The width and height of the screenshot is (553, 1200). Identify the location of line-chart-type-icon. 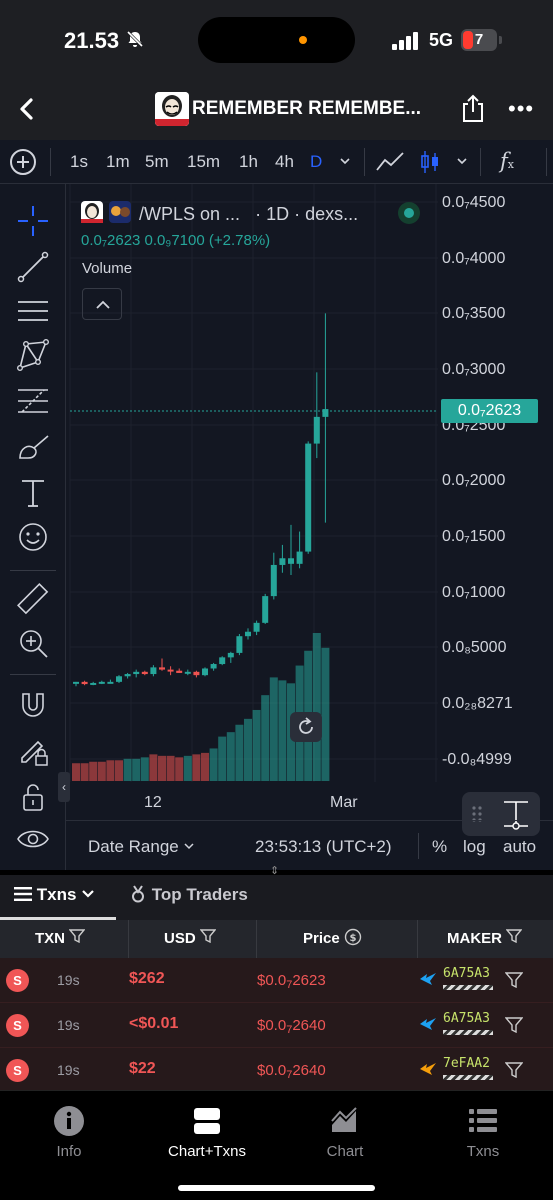
(390, 164).